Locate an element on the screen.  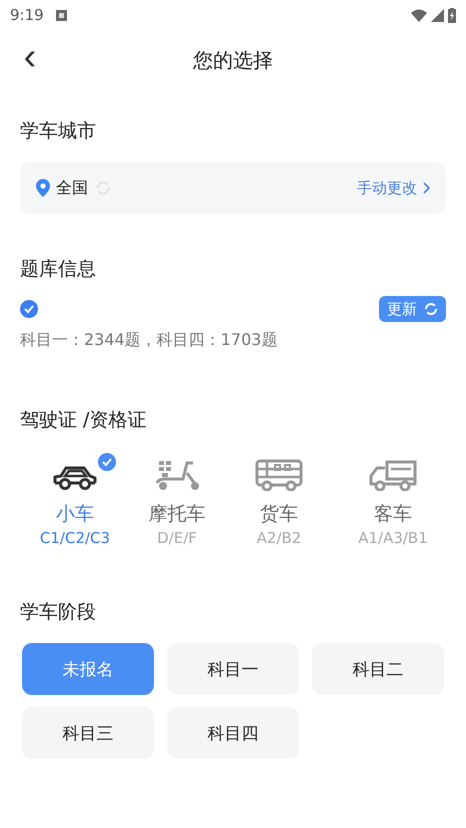
section-title: 学车阶段 is located at coordinates (58, 612).